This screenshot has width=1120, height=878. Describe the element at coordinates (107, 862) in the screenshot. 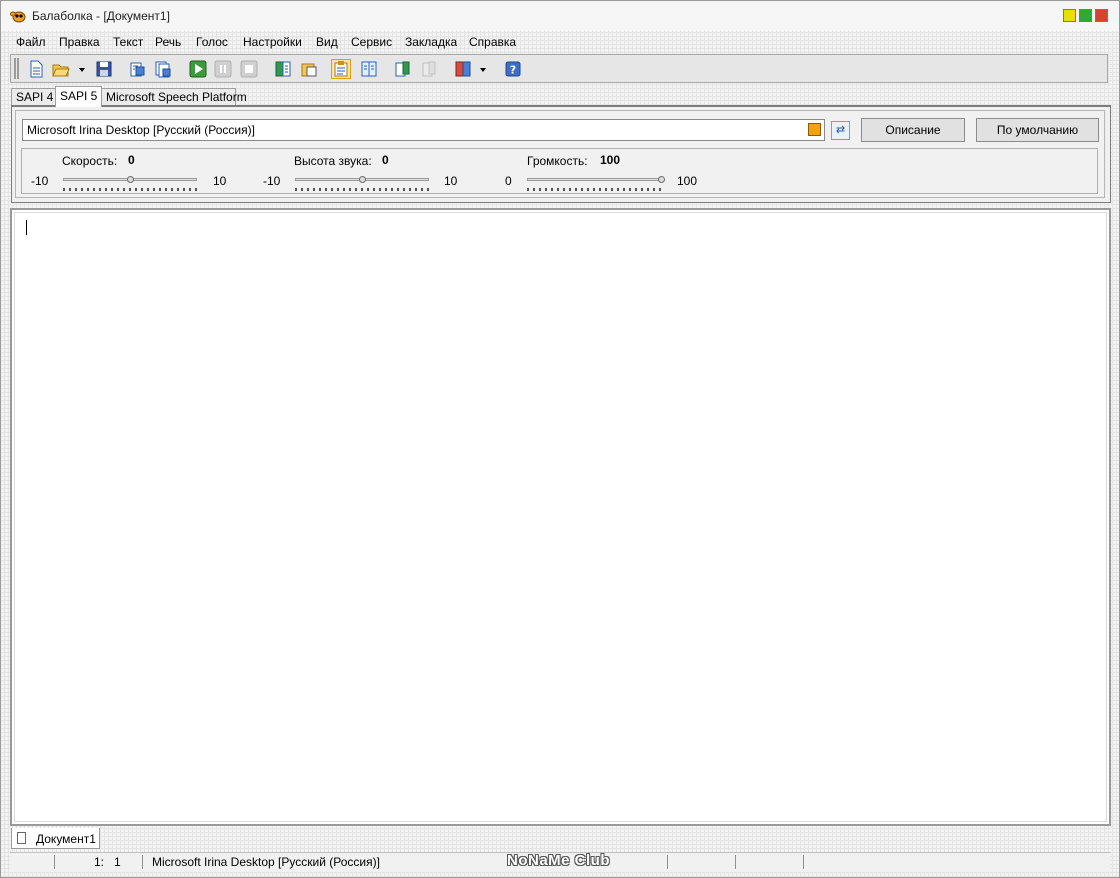

I see `cursor-position: 1` at that location.